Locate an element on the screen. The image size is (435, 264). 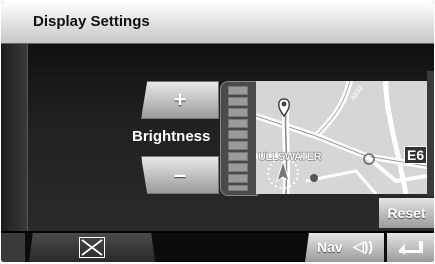
page-title: Display Settings is located at coordinates (91, 21).